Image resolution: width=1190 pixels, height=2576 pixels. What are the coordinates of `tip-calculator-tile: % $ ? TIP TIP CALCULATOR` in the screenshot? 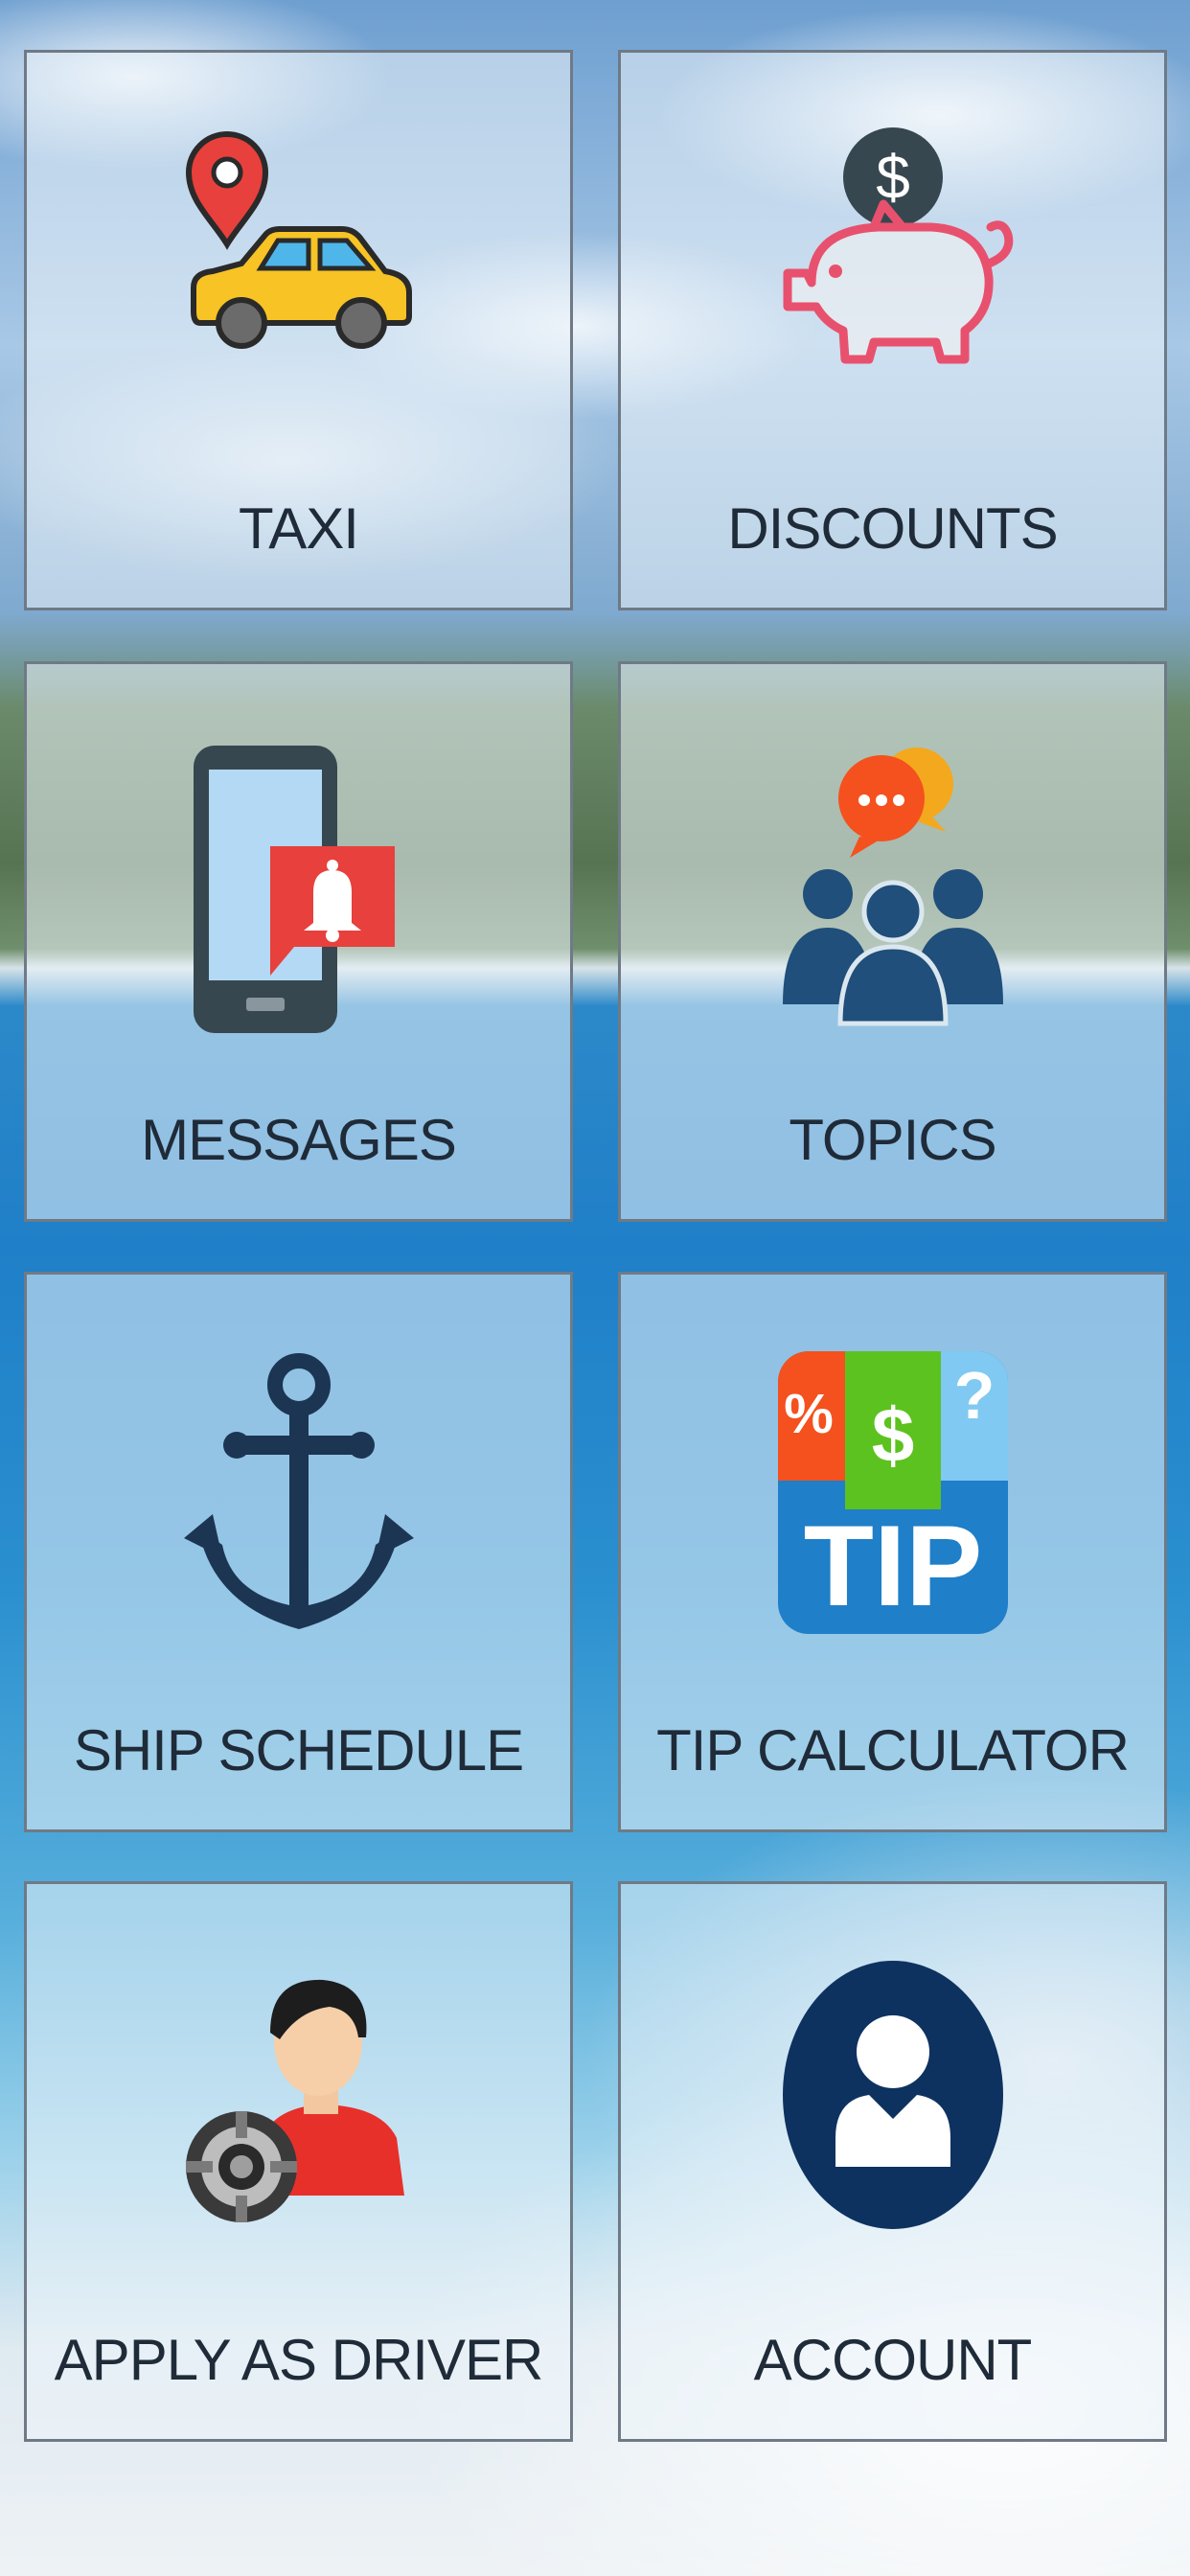 It's located at (893, 1552).